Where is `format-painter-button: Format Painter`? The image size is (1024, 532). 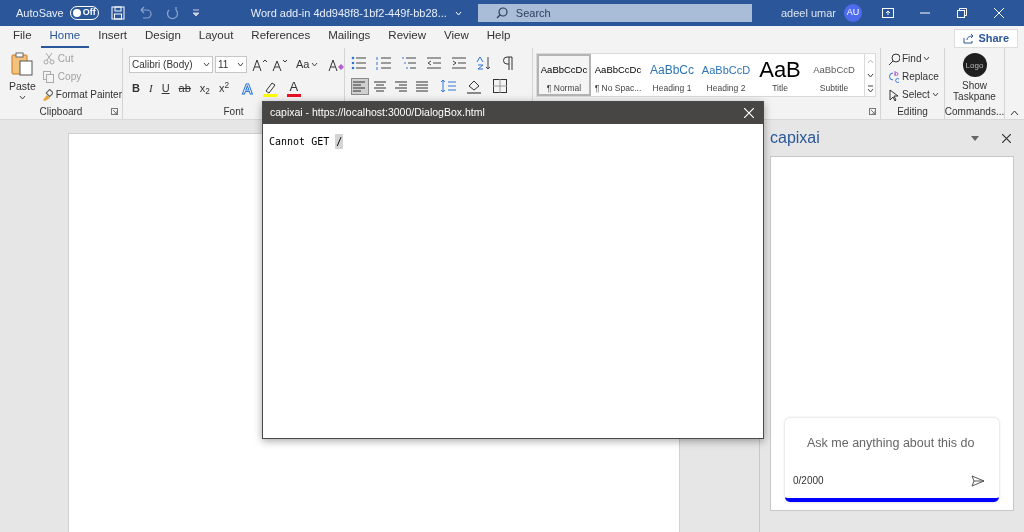
format-painter-button: Format Painter is located at coordinates (81, 94).